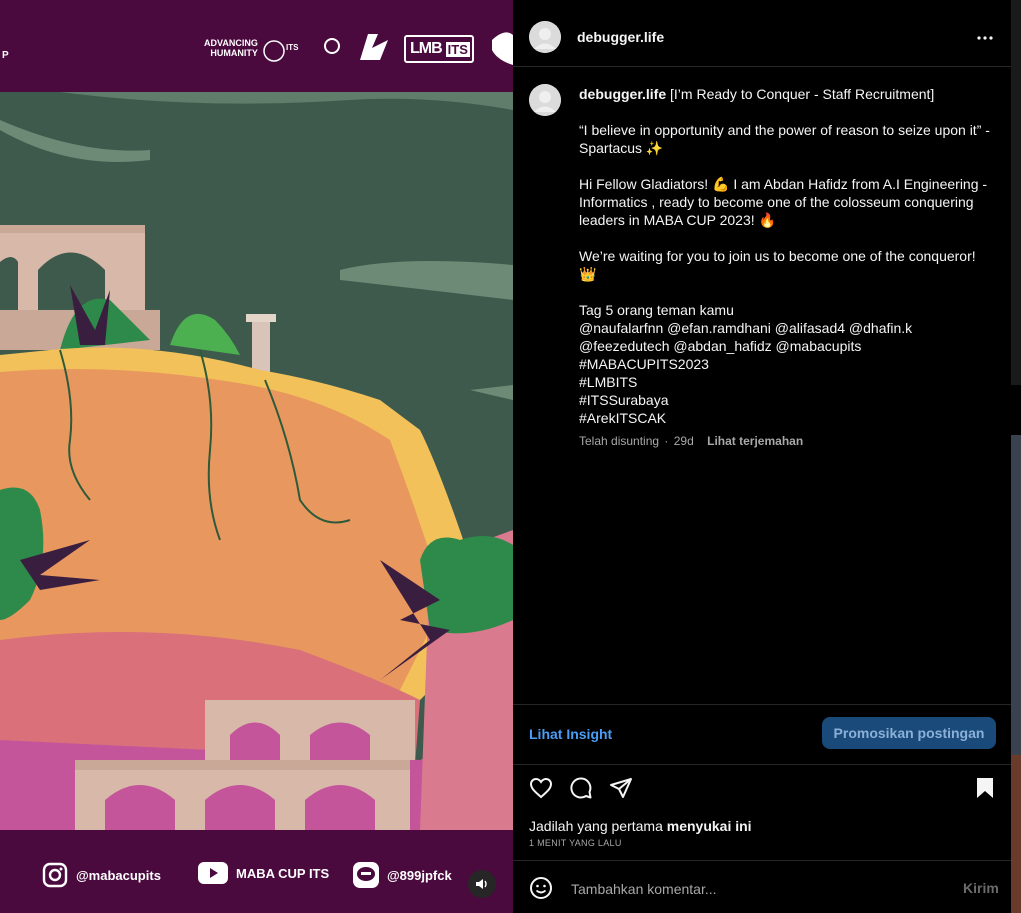 Image resolution: width=1021 pixels, height=913 pixels. Describe the element at coordinates (5, 55) in the screenshot. I see `cut-off-logo-text: P` at that location.